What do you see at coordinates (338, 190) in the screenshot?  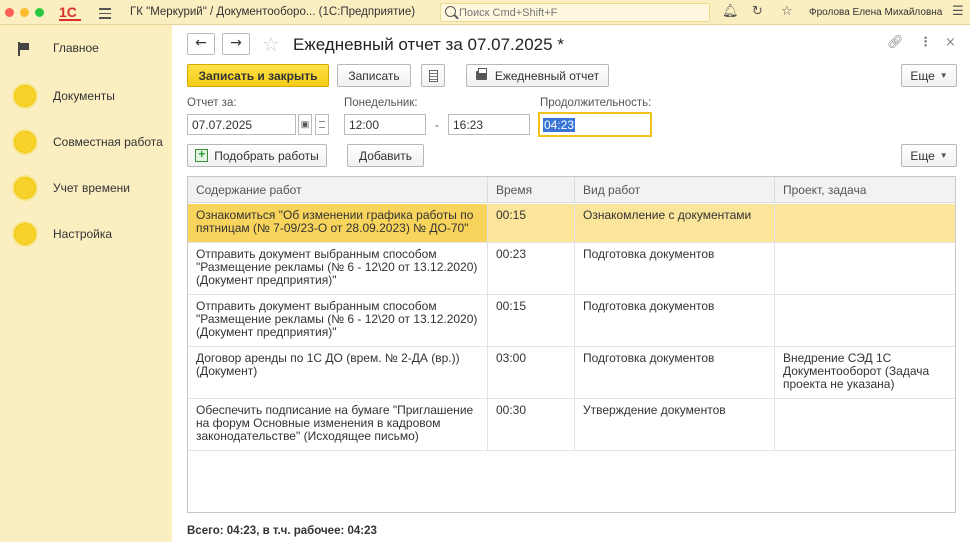 I see `column-header-content: Содержание работ` at bounding box center [338, 190].